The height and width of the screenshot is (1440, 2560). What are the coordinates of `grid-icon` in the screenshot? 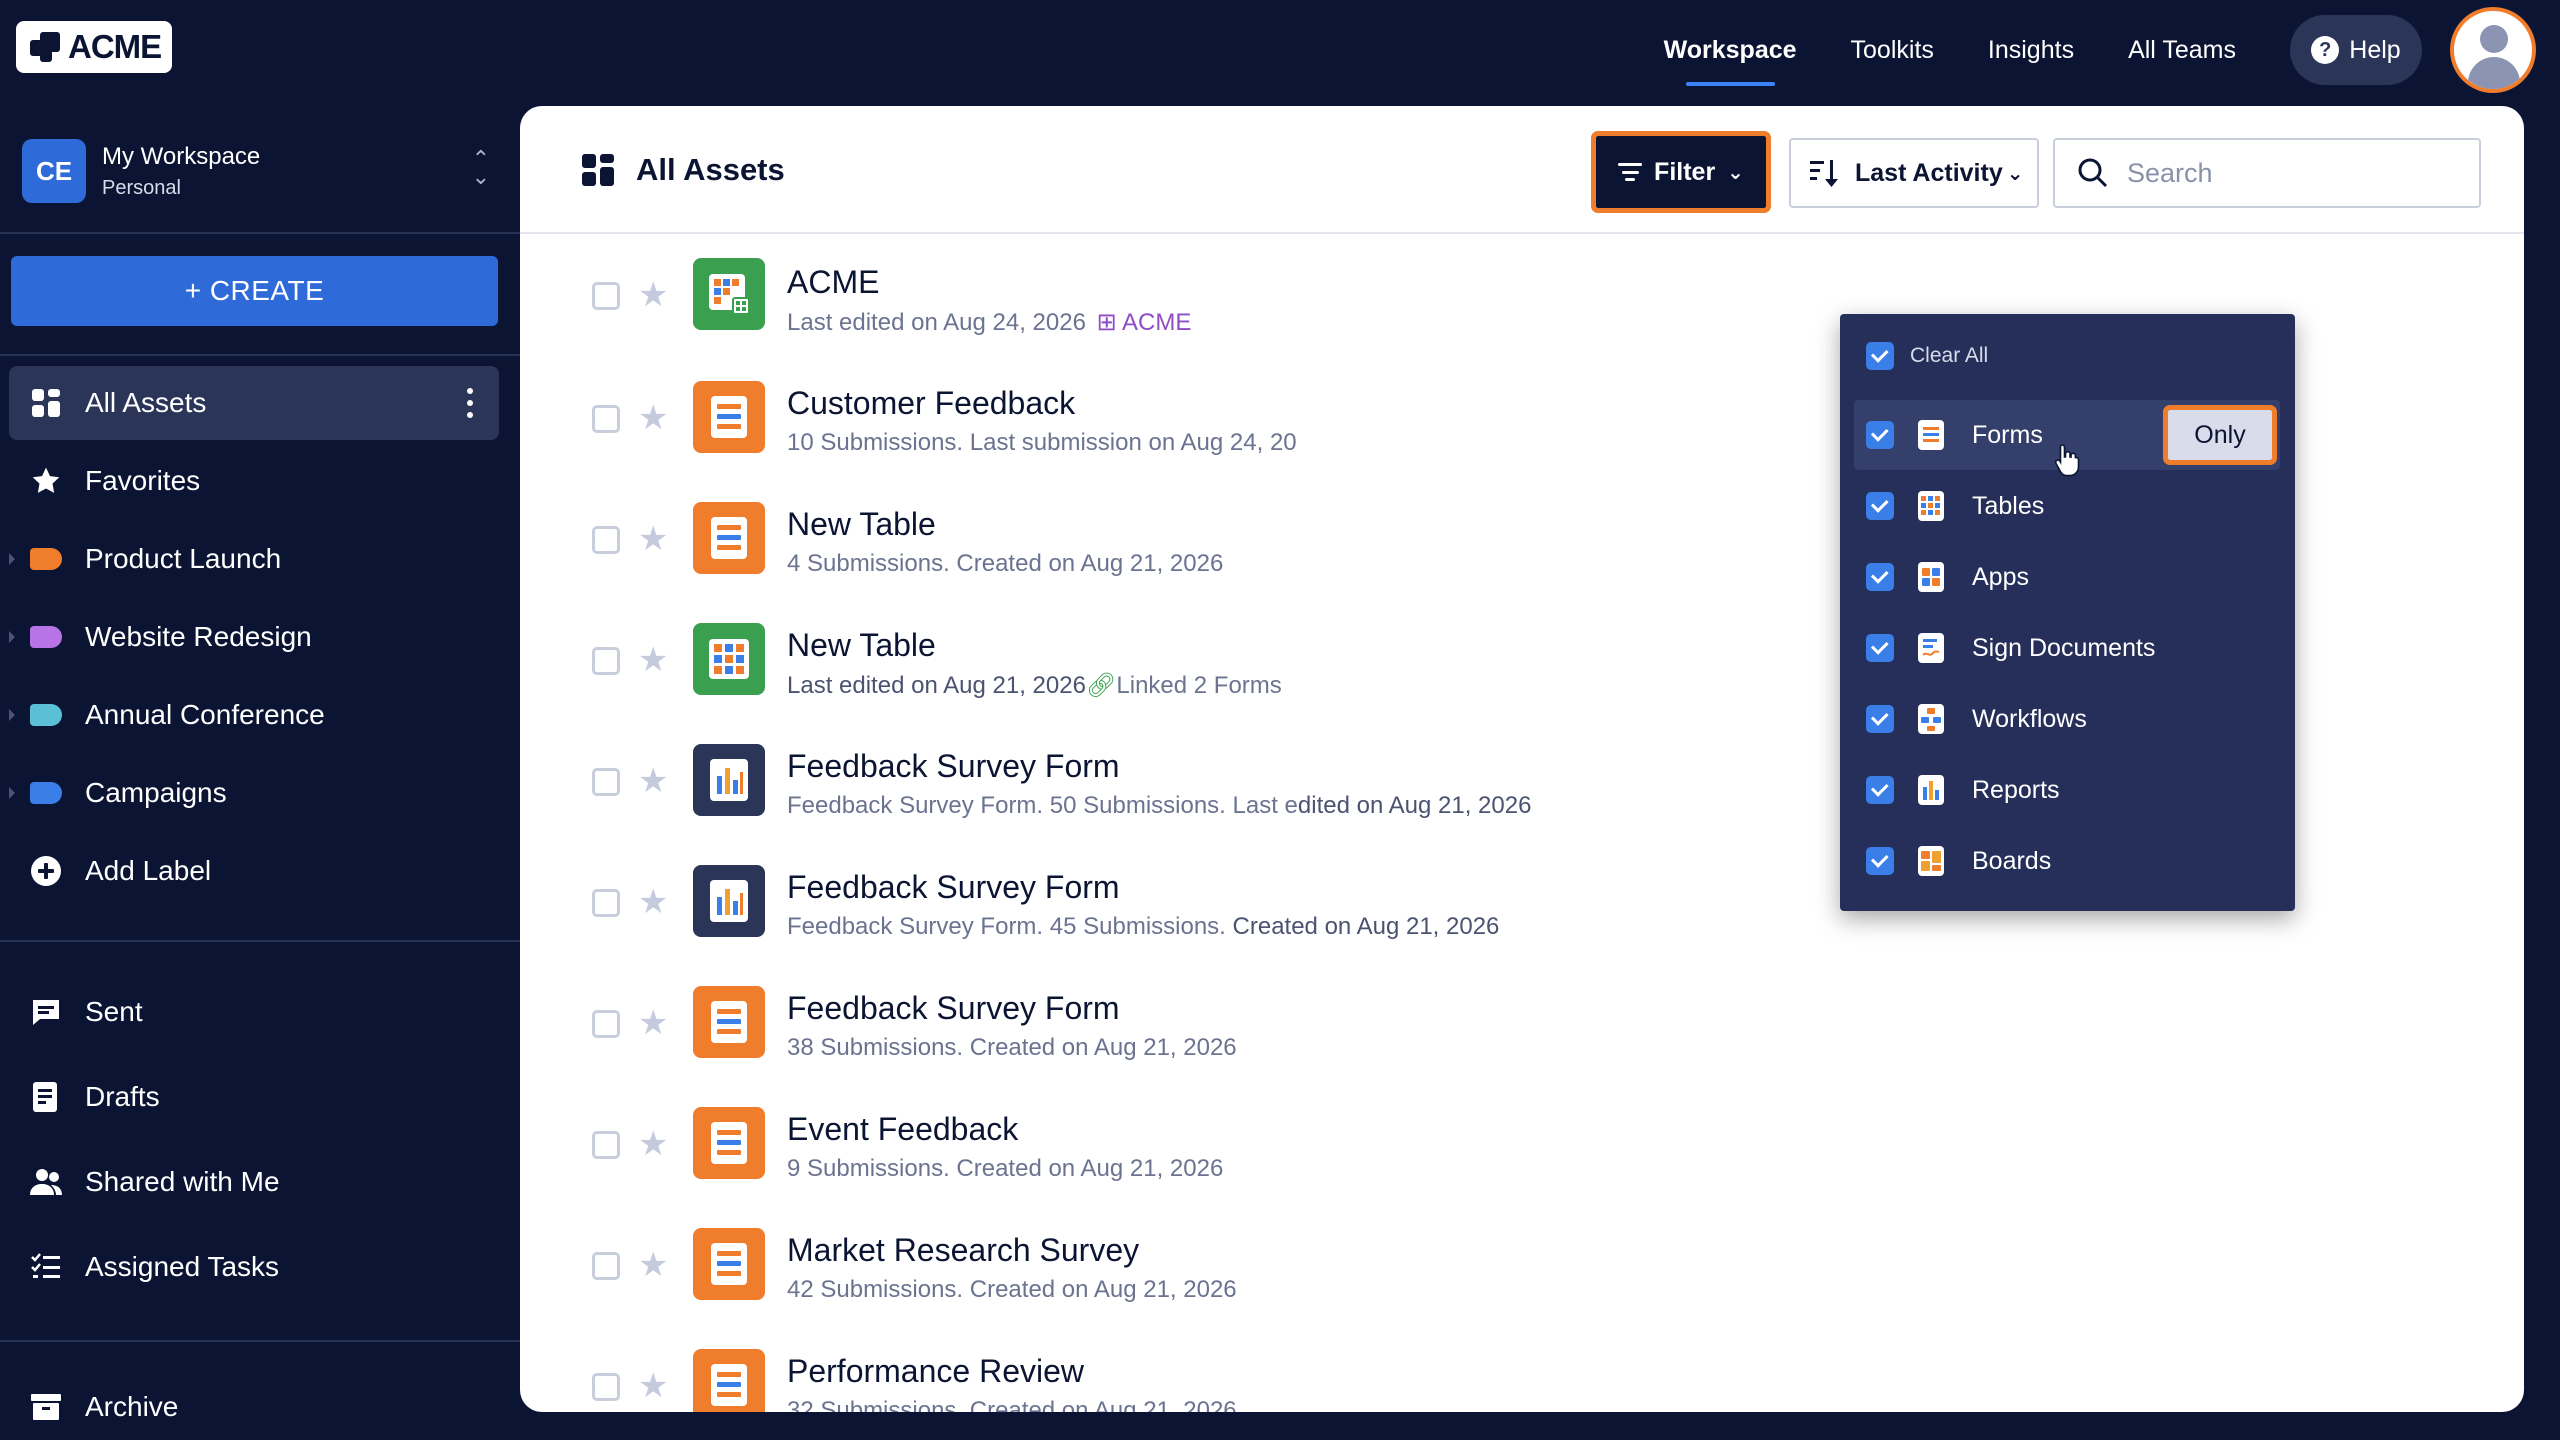 It's located at (598, 170).